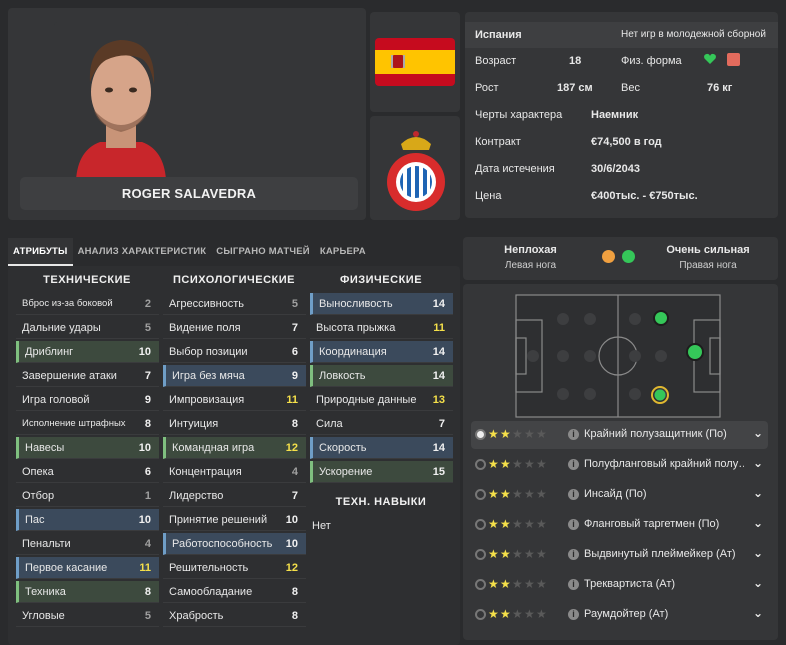 This screenshot has width=786, height=645. Describe the element at coordinates (211, 592) in the screenshot. I see `attribute-label: Самообладание` at that location.